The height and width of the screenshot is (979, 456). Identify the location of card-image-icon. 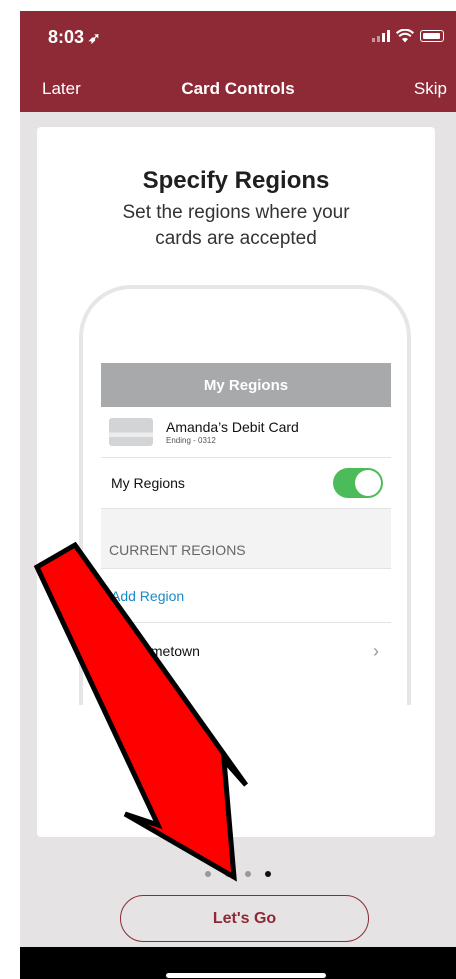
(131, 432).